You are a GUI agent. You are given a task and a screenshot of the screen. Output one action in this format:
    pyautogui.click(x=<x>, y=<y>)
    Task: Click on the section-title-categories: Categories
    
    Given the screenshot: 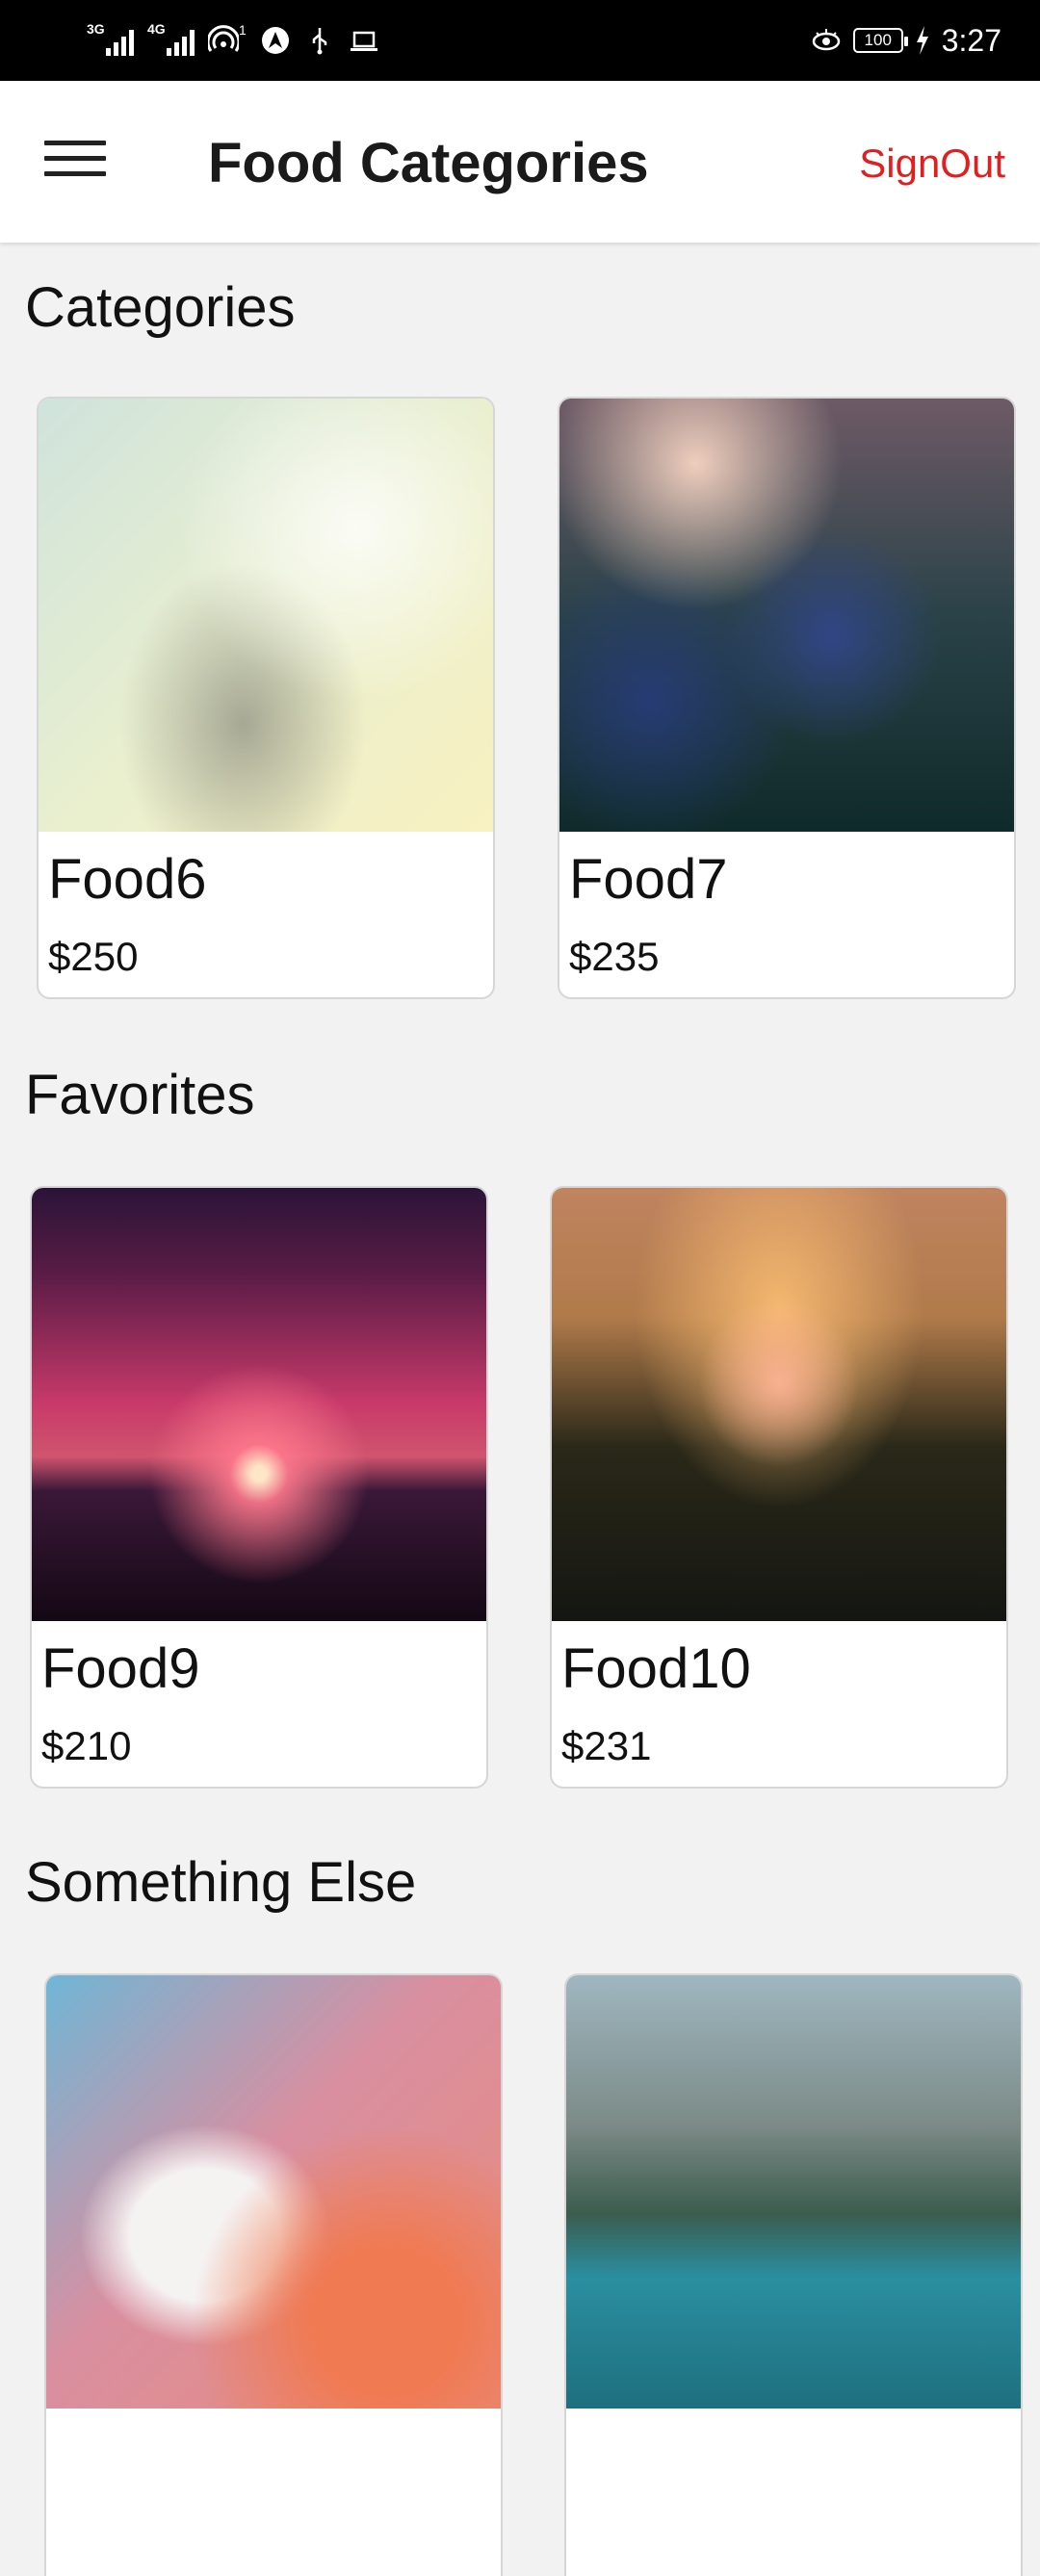 What is the action you would take?
    pyautogui.click(x=160, y=307)
    